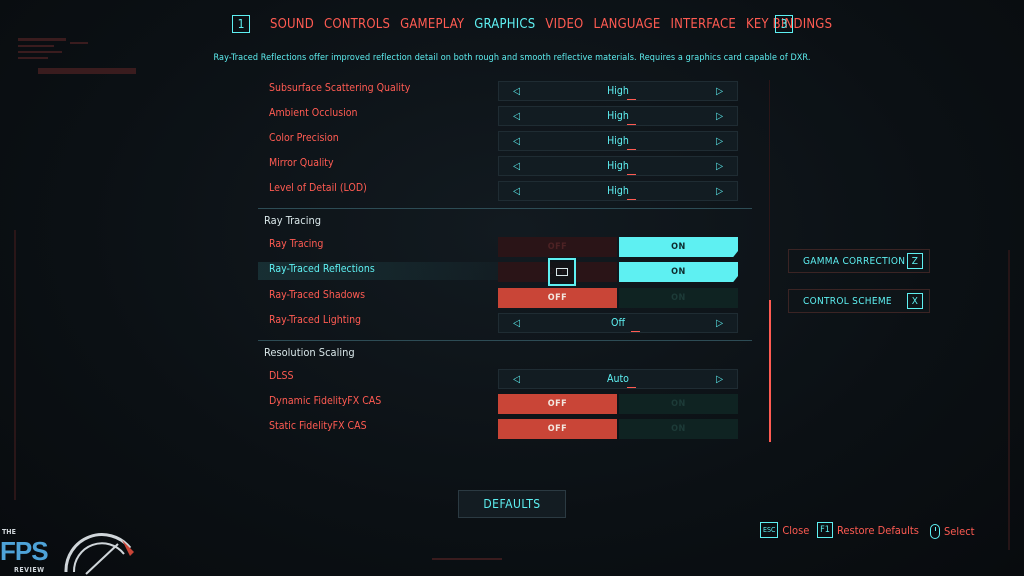 This screenshot has height=576, width=1024. I want to click on fps-review-logo: THE FPS REVIEW, so click(70, 549).